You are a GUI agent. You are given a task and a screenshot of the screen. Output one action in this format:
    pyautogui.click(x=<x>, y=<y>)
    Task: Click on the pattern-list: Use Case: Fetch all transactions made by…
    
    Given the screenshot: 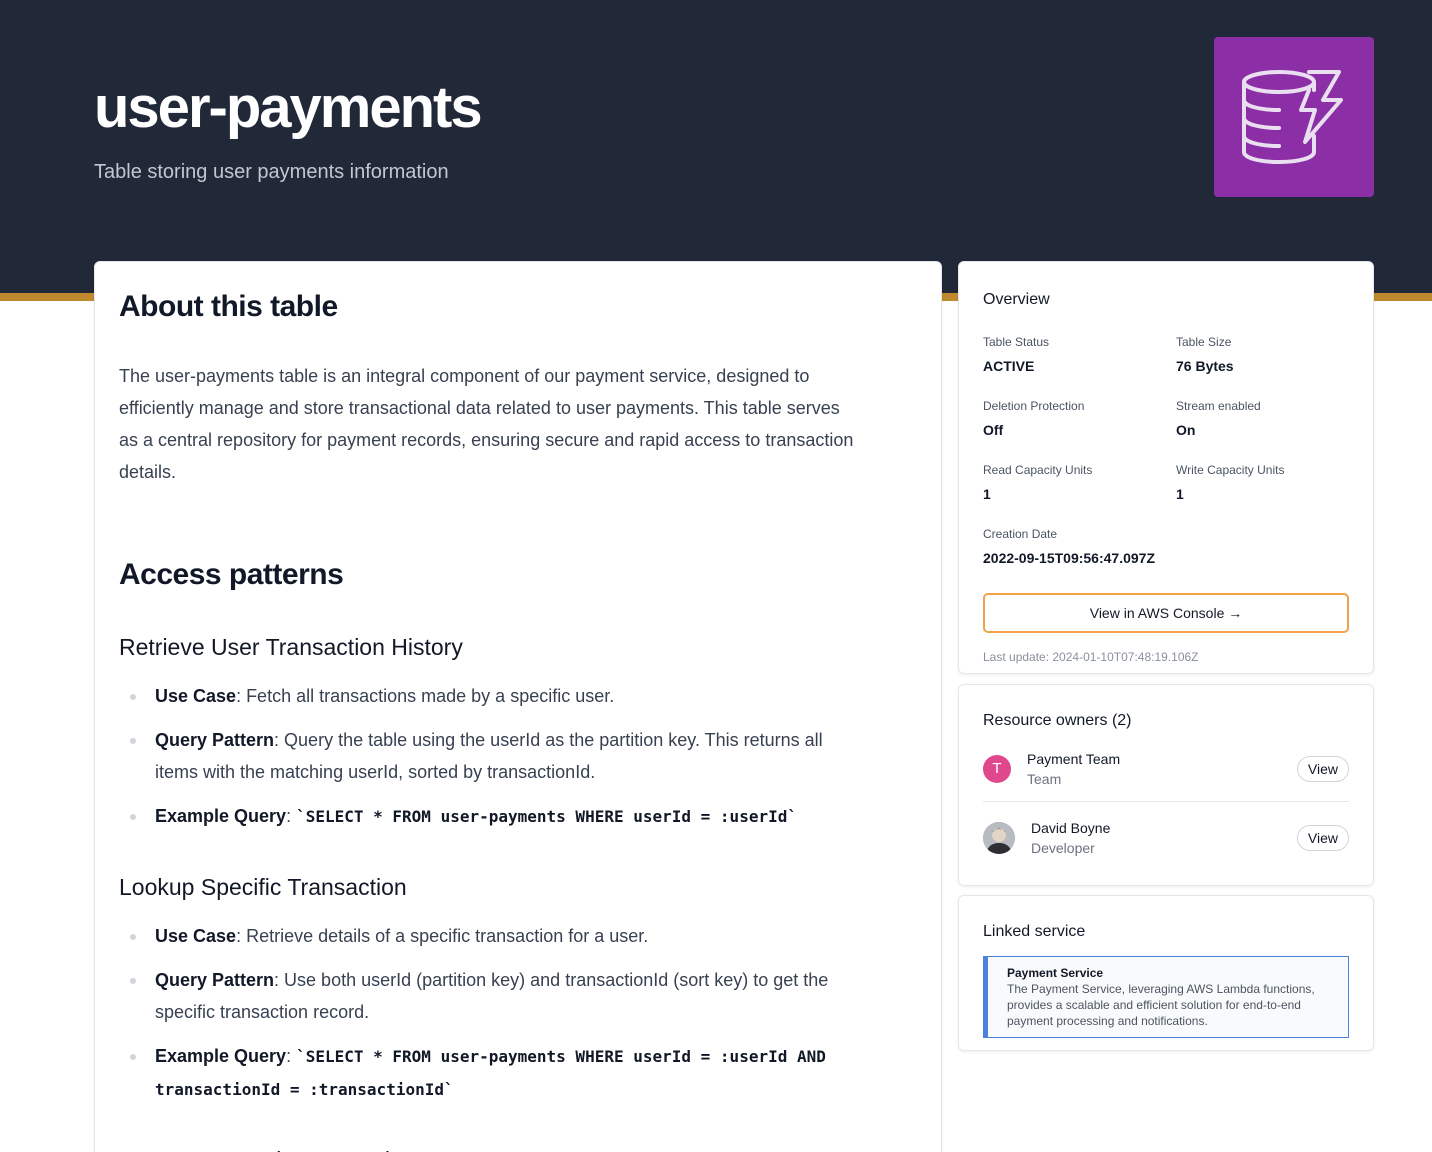 What is the action you would take?
    pyautogui.click(x=518, y=756)
    